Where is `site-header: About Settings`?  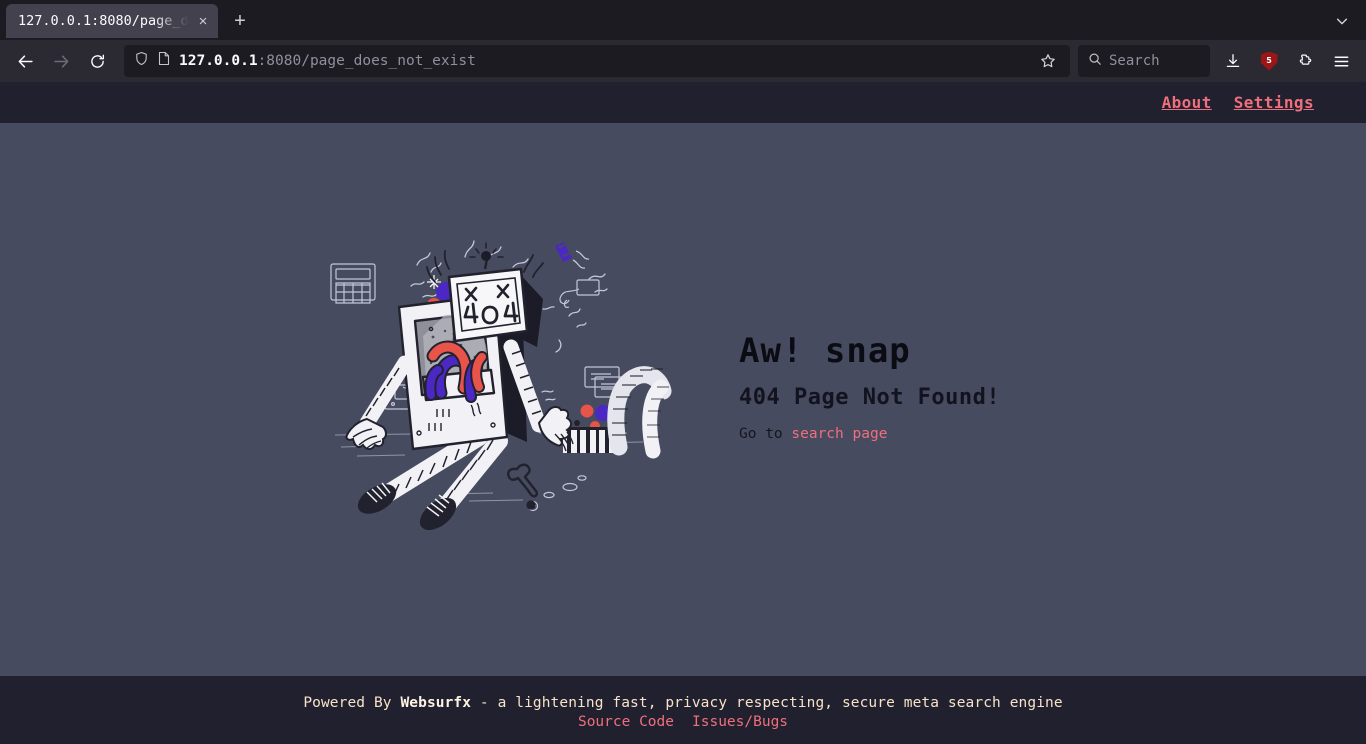 site-header: About Settings is located at coordinates (683, 102).